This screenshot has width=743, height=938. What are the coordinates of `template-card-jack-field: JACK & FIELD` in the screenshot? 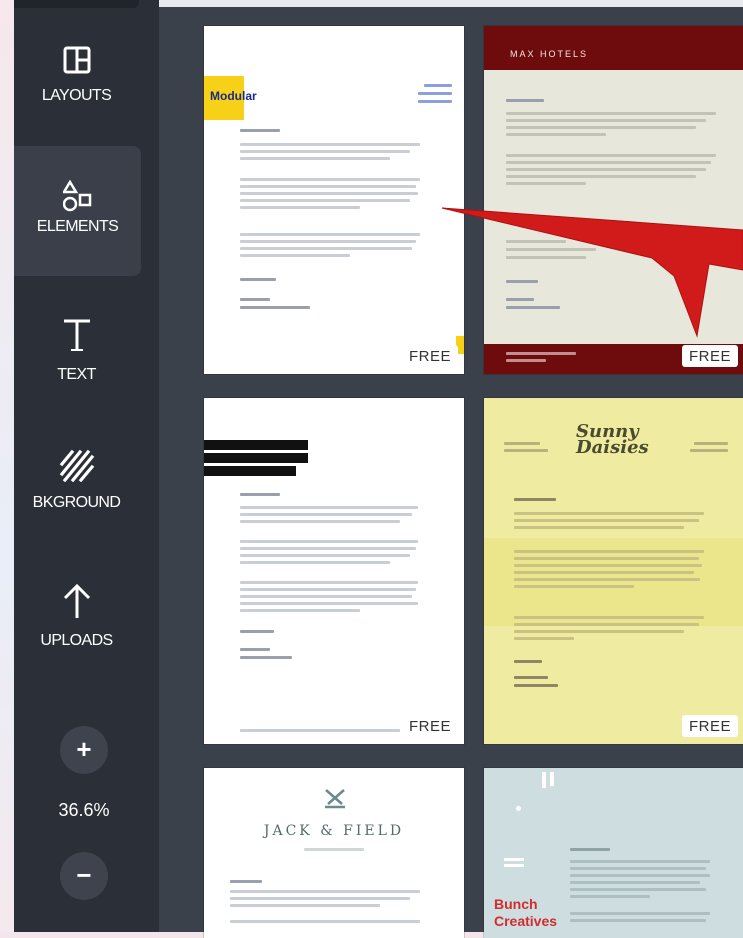 It's located at (334, 853).